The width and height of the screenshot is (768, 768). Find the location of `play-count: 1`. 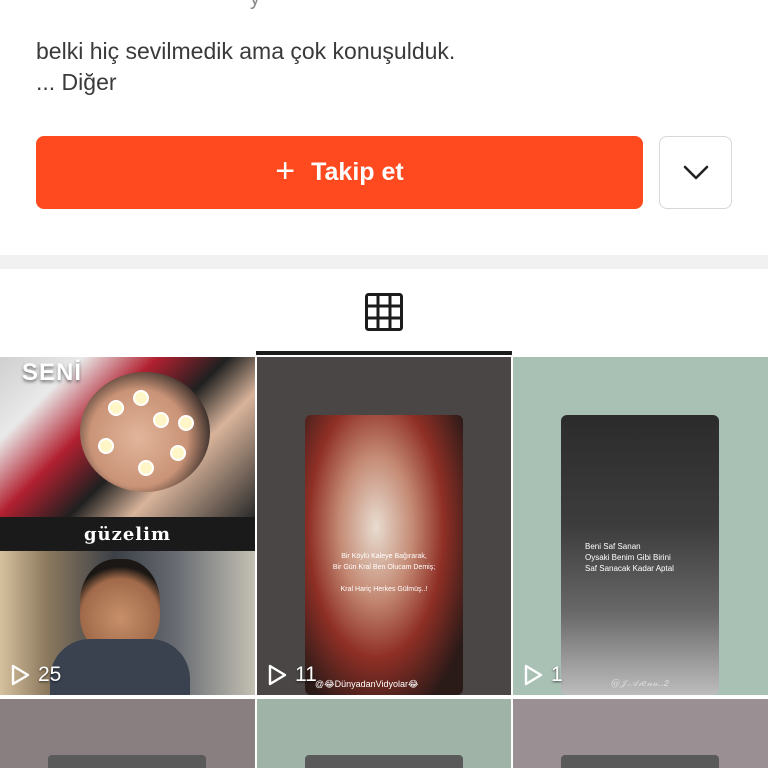

play-count: 1 is located at coordinates (543, 675).